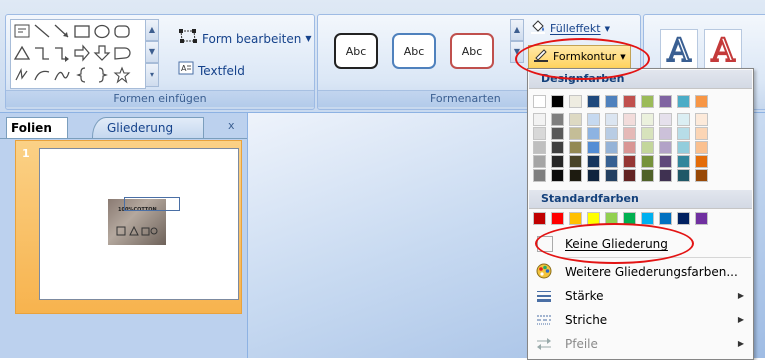 This screenshot has height=360, width=765. What do you see at coordinates (152, 52) in the screenshot?
I see `gallery-scroll-down-button: ▼` at bounding box center [152, 52].